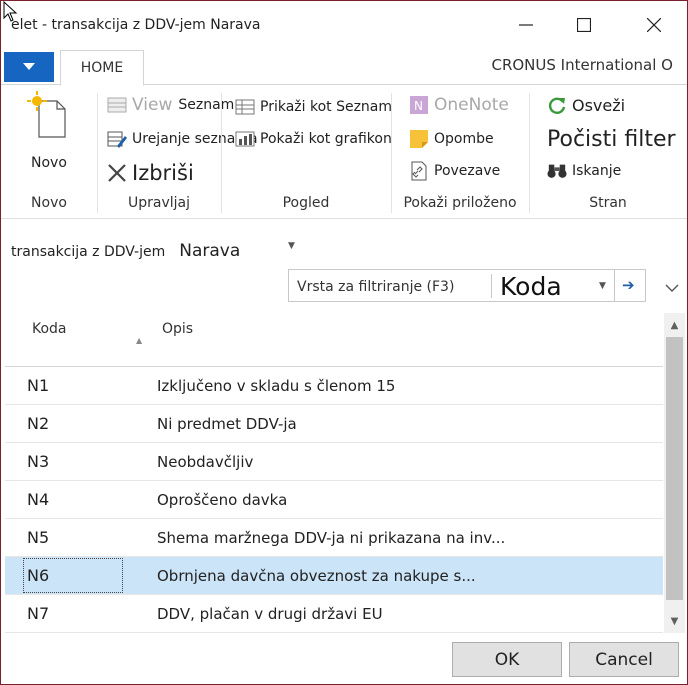  I want to click on cell-description: DDV, plačan v drugi državi EU, so click(270, 614).